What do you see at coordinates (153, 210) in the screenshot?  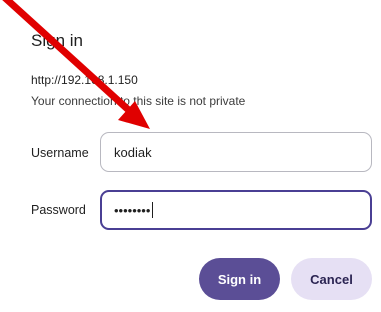 I see `text-caret` at bounding box center [153, 210].